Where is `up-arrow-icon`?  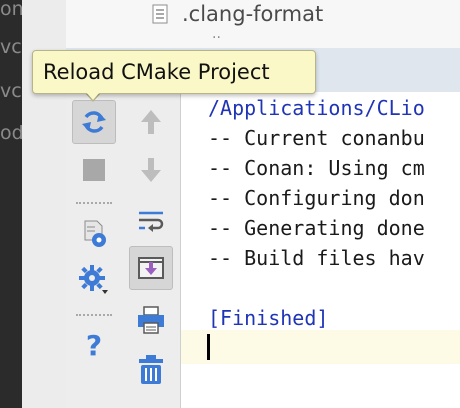
up-arrow-icon is located at coordinates (151, 122).